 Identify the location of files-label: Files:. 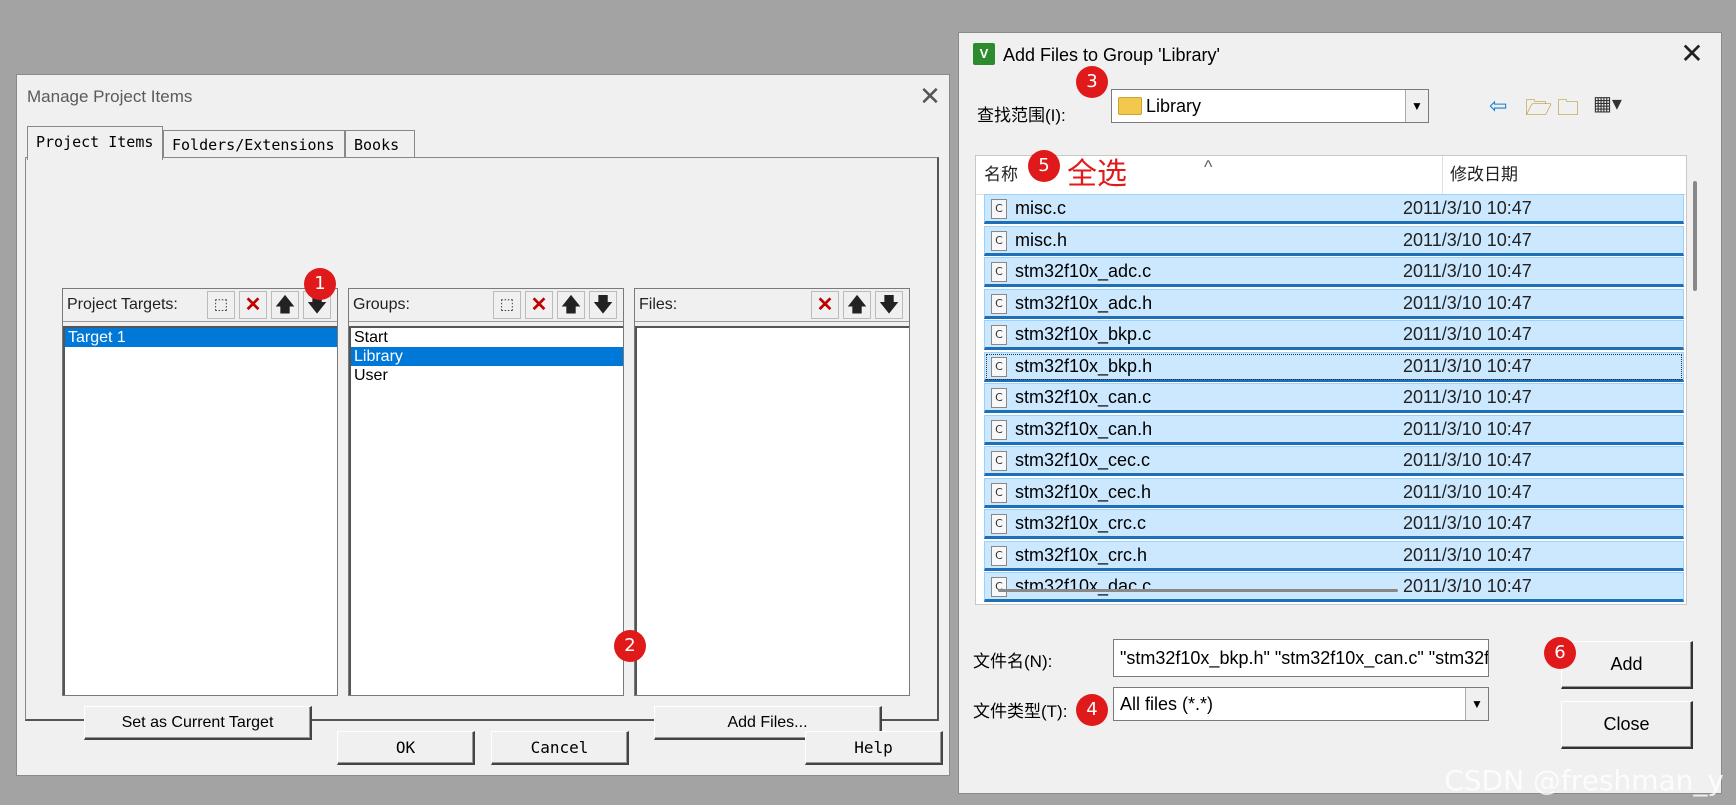
(658, 304).